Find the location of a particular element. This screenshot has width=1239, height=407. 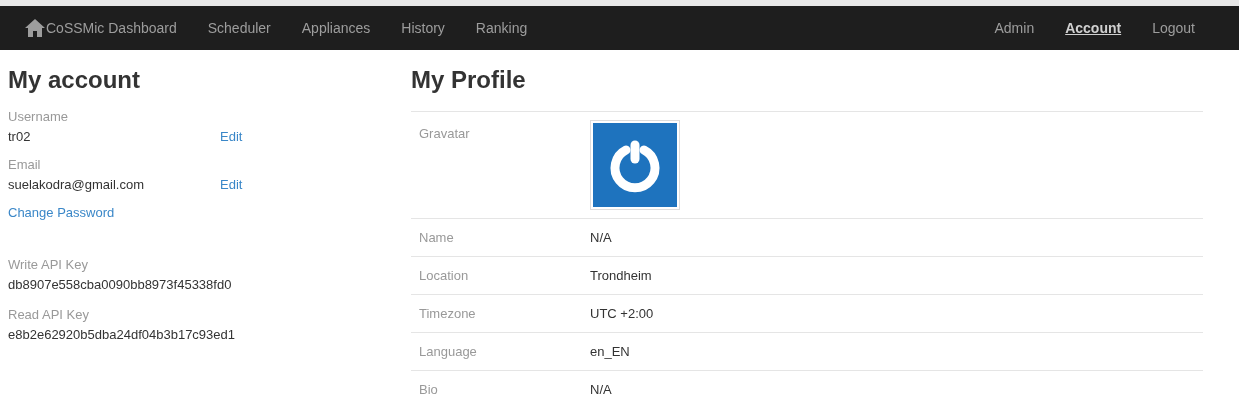

row-label: Bio is located at coordinates (429, 389).